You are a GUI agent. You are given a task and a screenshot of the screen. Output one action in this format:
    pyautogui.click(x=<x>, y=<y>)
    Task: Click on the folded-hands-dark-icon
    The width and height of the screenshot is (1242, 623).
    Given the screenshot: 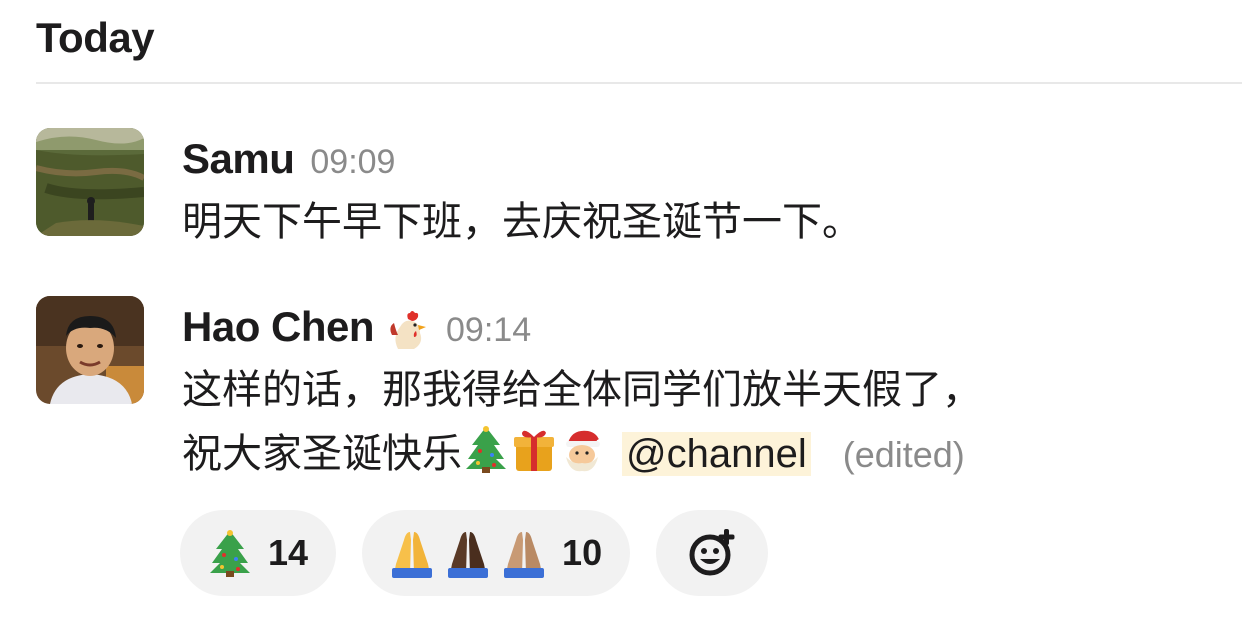 What is the action you would take?
    pyautogui.click(x=468, y=555)
    